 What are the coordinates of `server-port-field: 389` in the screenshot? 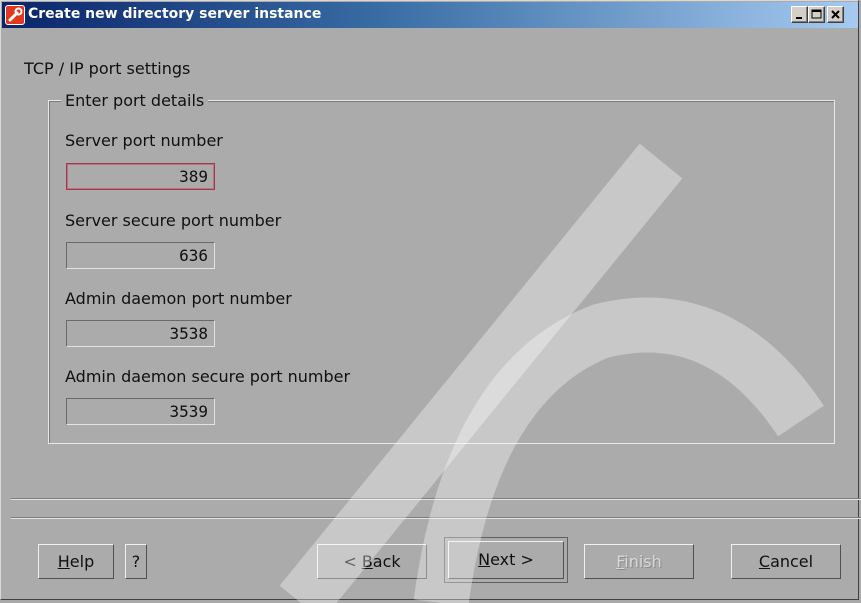 It's located at (140, 176).